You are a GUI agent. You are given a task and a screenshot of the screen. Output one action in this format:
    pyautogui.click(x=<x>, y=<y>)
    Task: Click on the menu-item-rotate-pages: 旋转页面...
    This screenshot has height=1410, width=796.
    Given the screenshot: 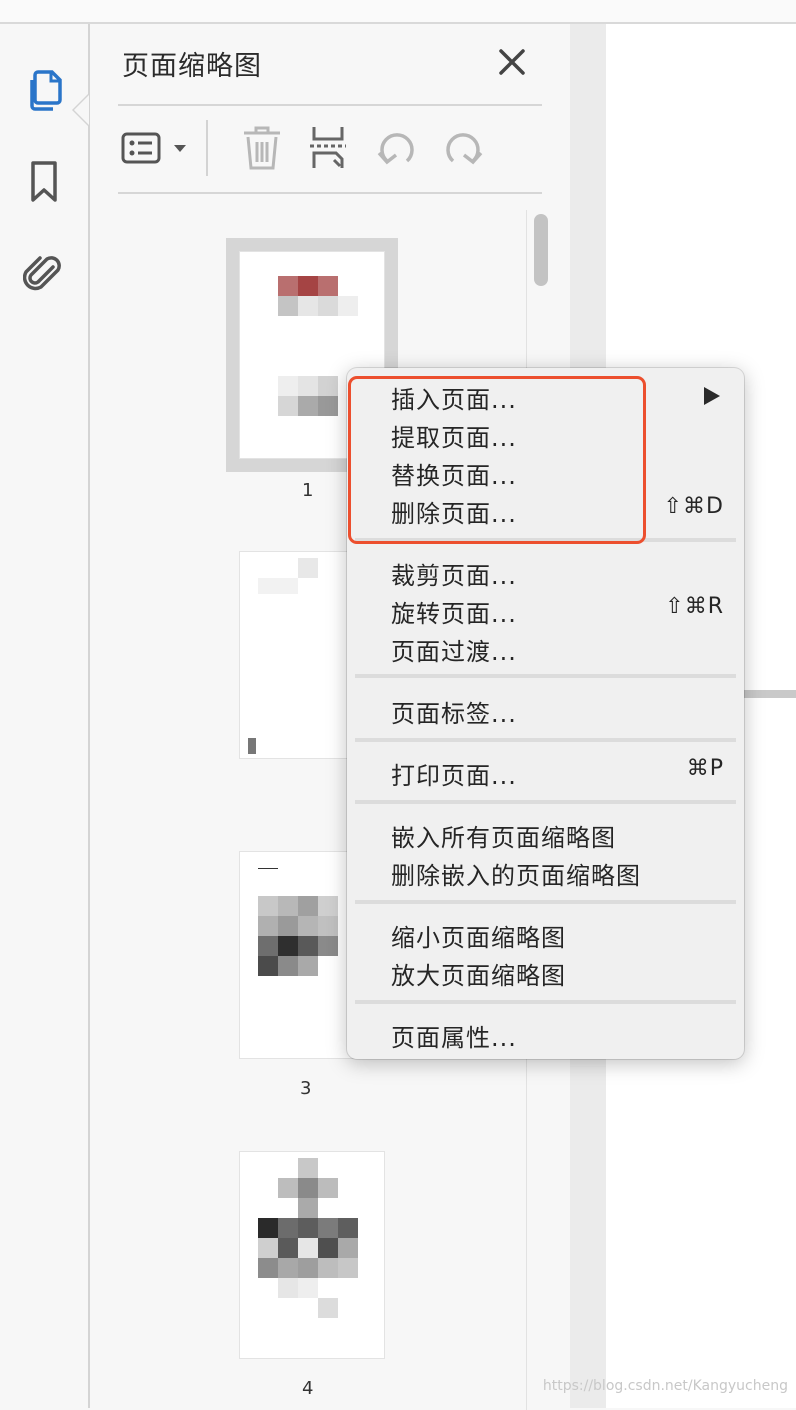 What is the action you would take?
    pyautogui.click(x=454, y=611)
    